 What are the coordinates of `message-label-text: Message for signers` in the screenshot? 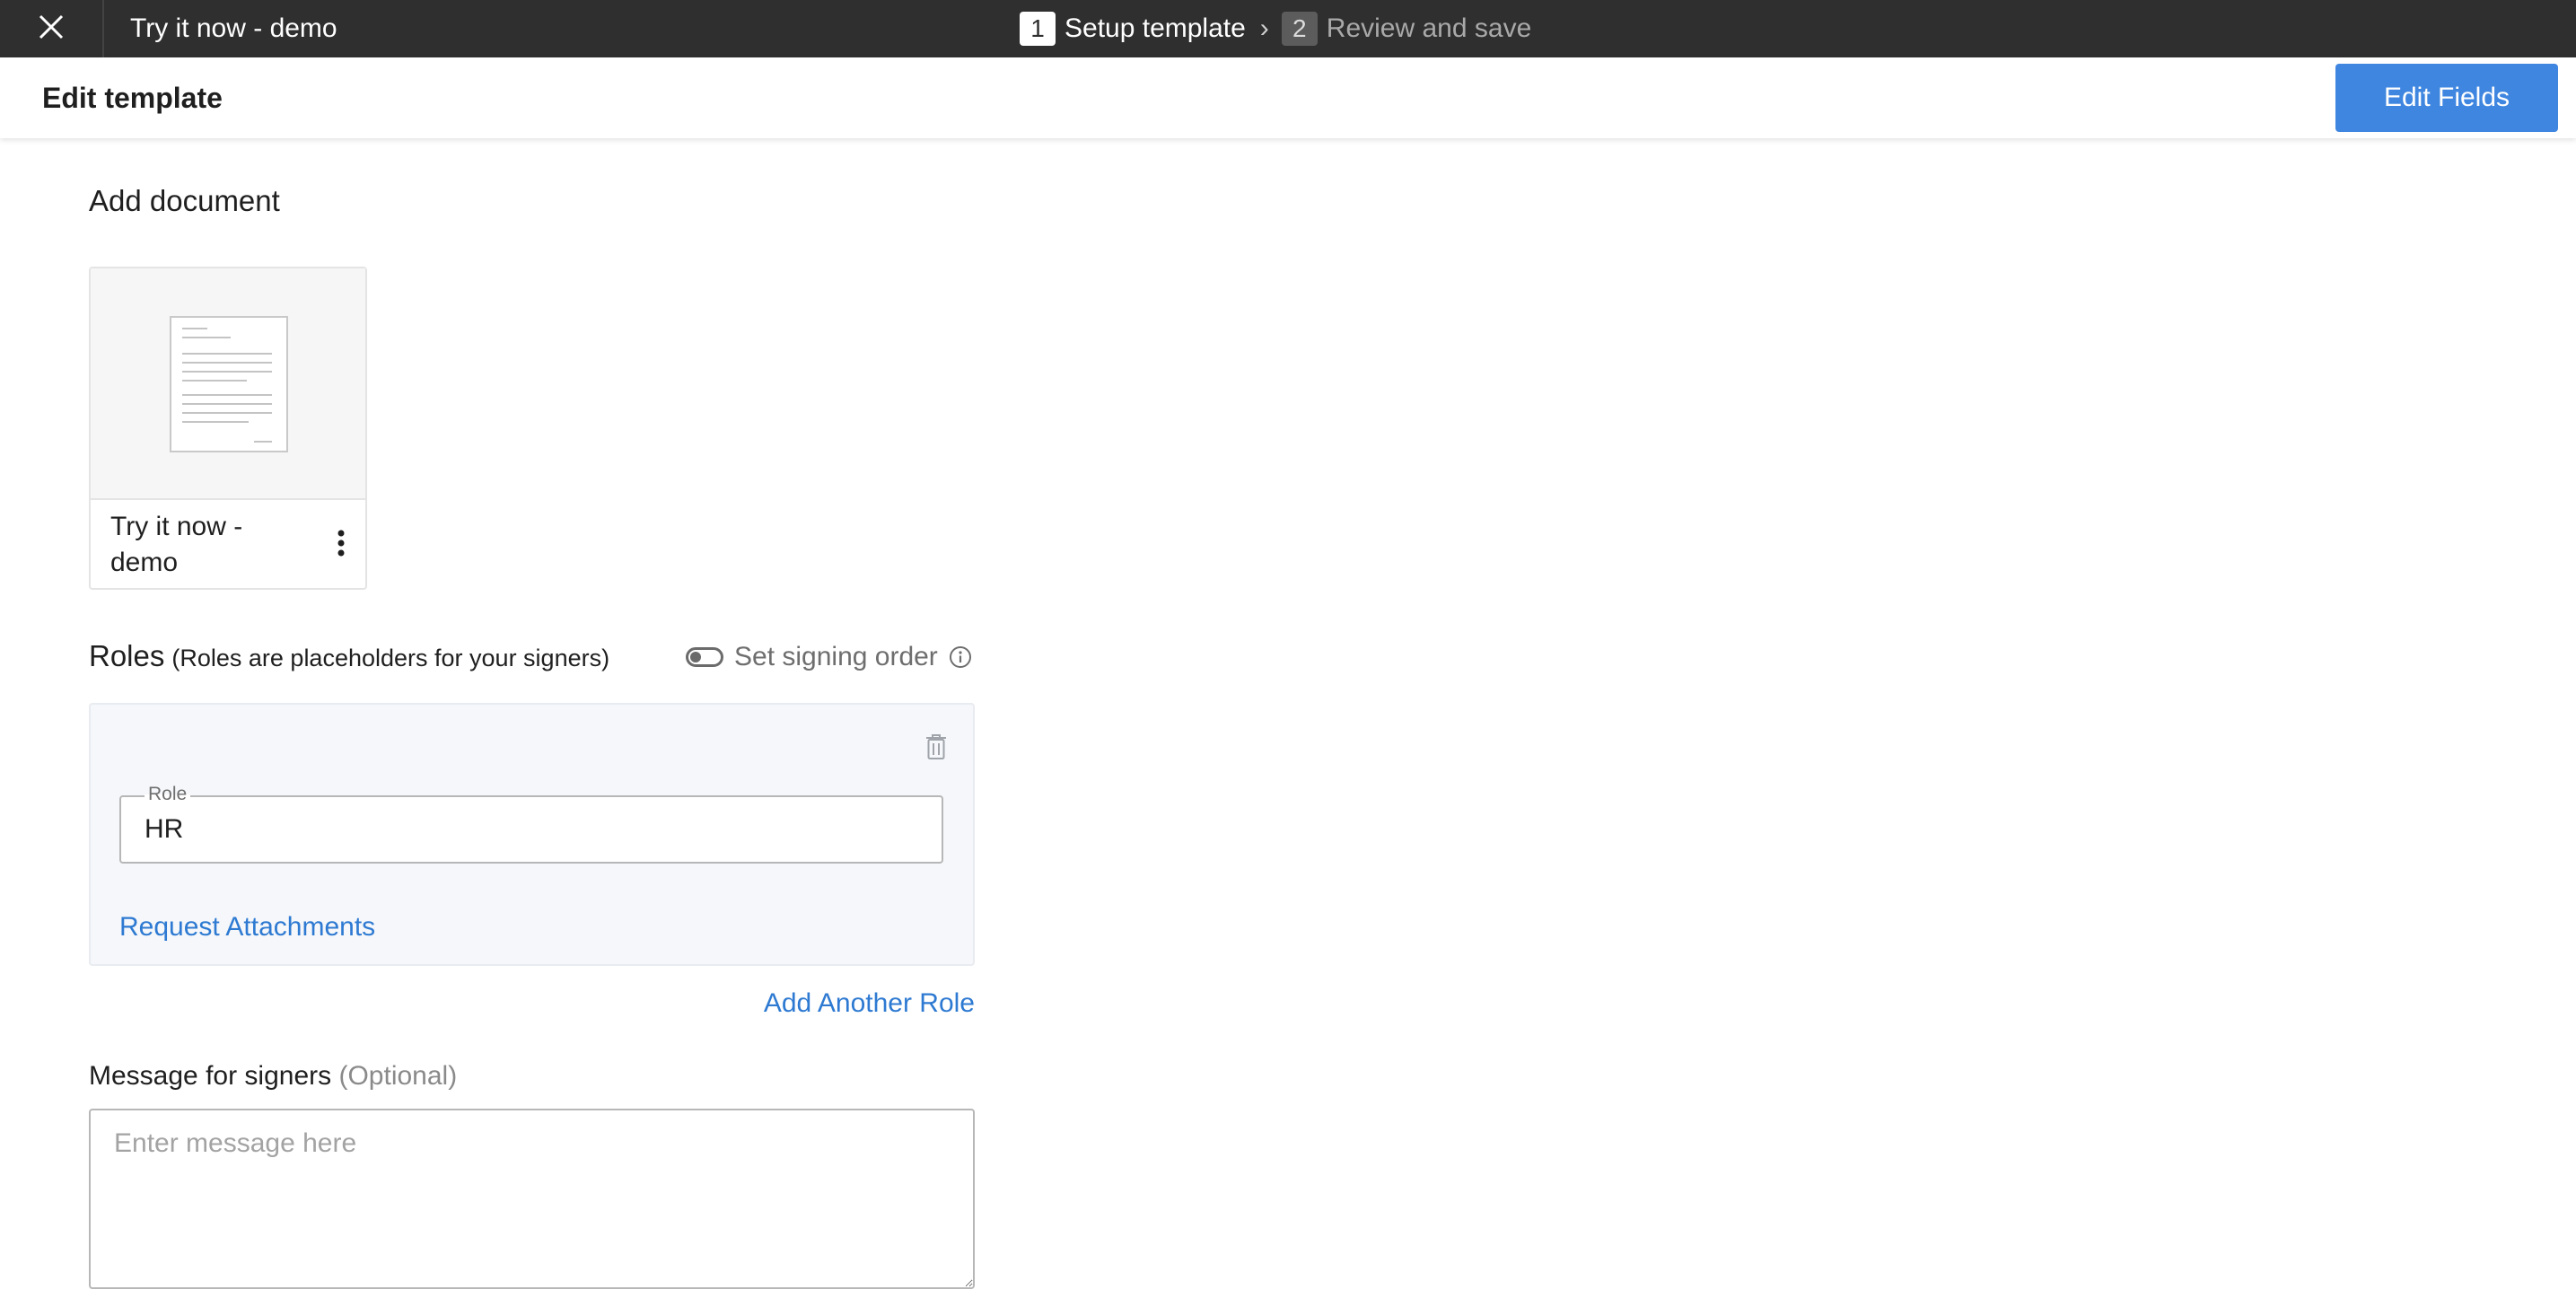 It's located at (210, 1076).